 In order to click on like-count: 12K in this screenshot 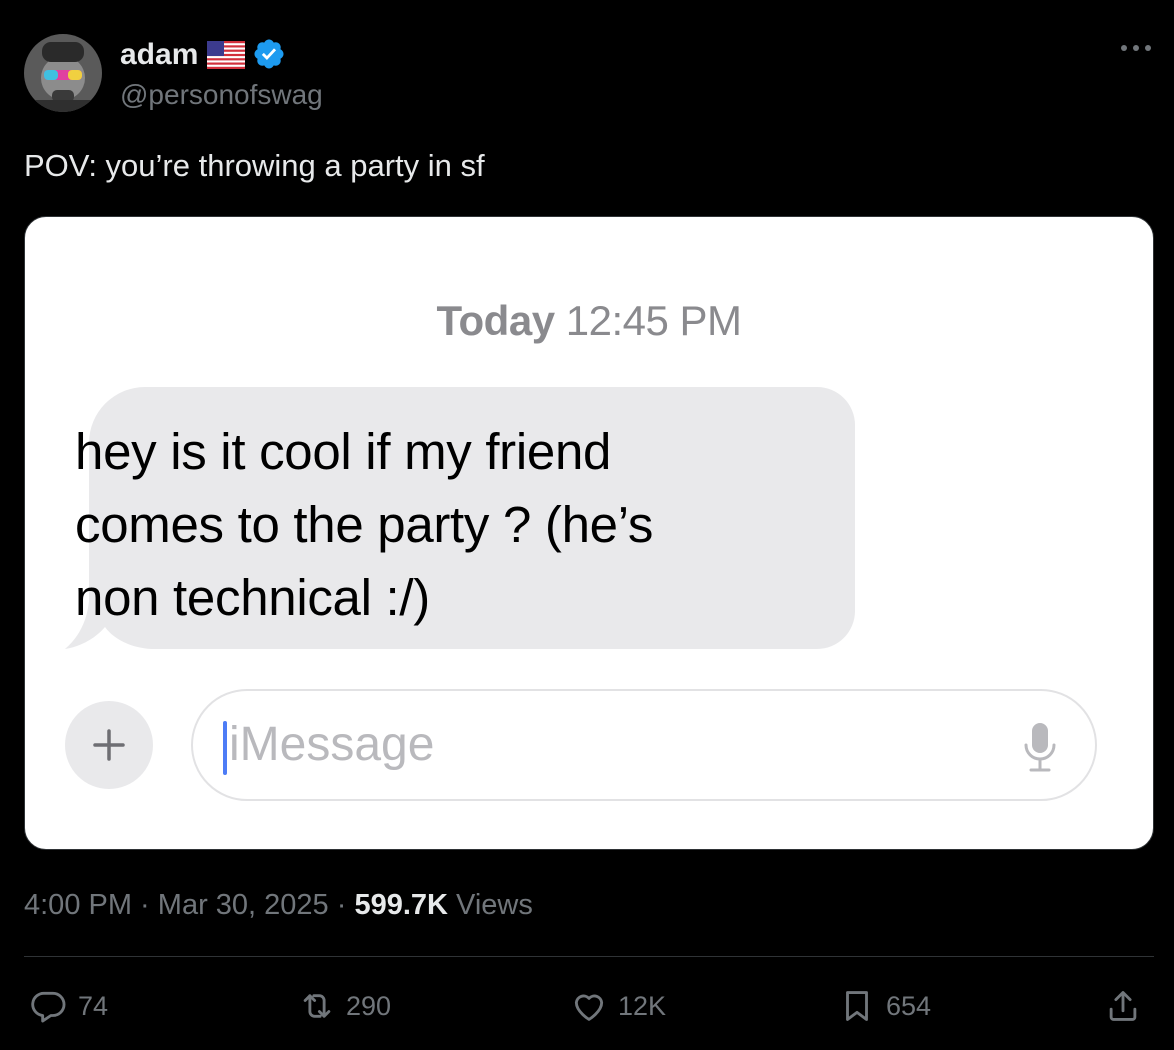, I will do `click(642, 1005)`.